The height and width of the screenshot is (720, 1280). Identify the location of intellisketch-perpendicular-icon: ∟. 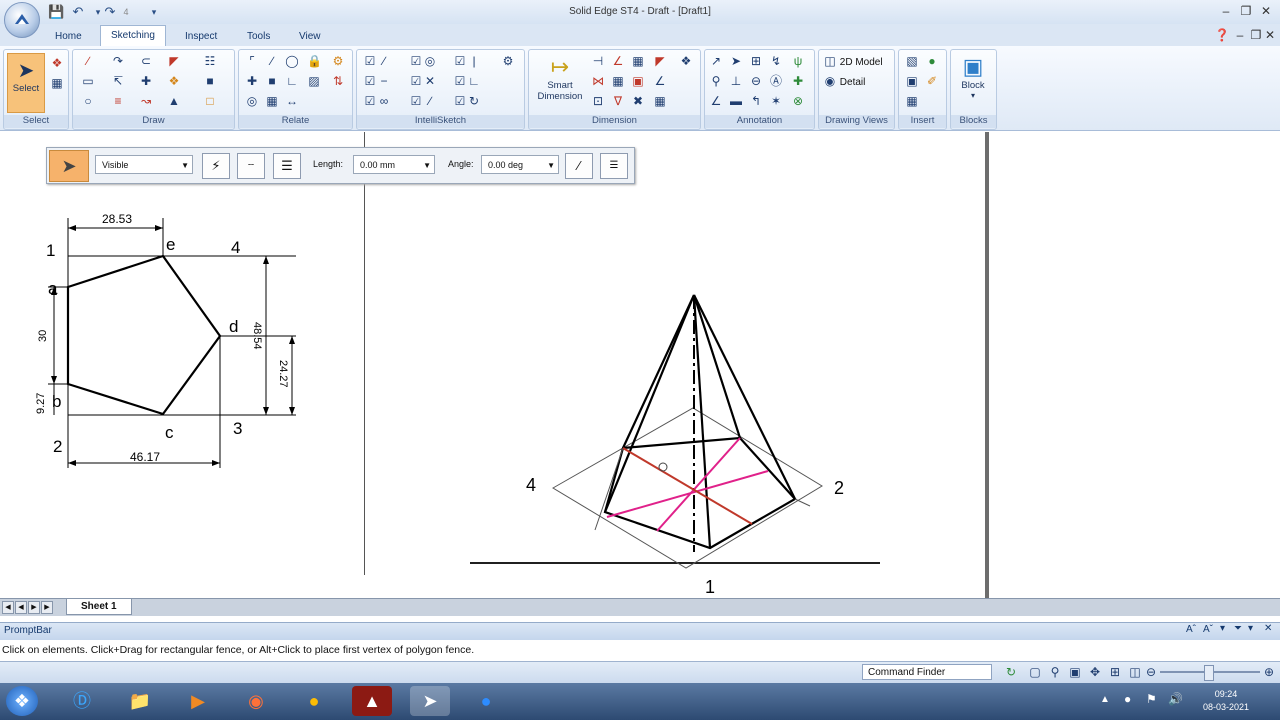
(474, 81).